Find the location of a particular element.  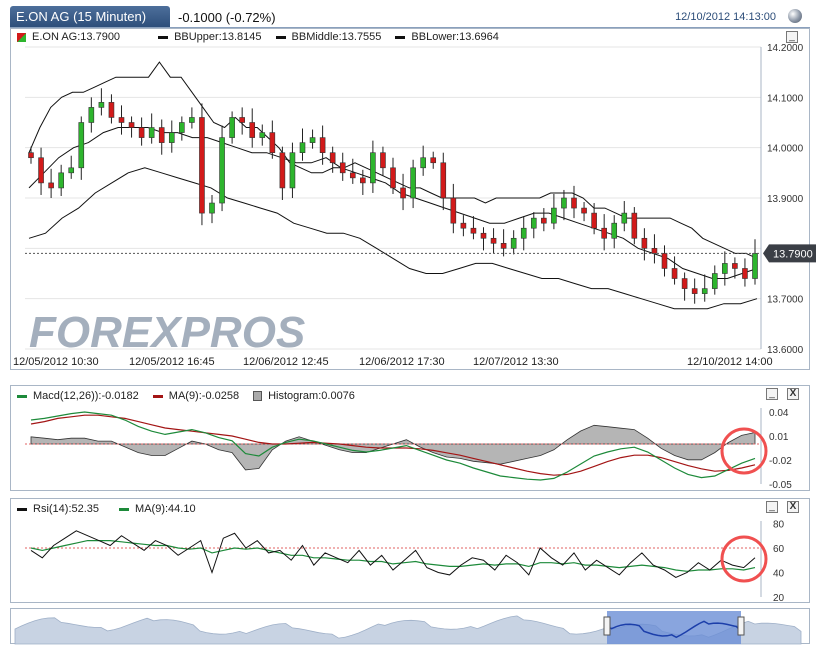

y-tick-label: 14.0000 is located at coordinates (785, 149).